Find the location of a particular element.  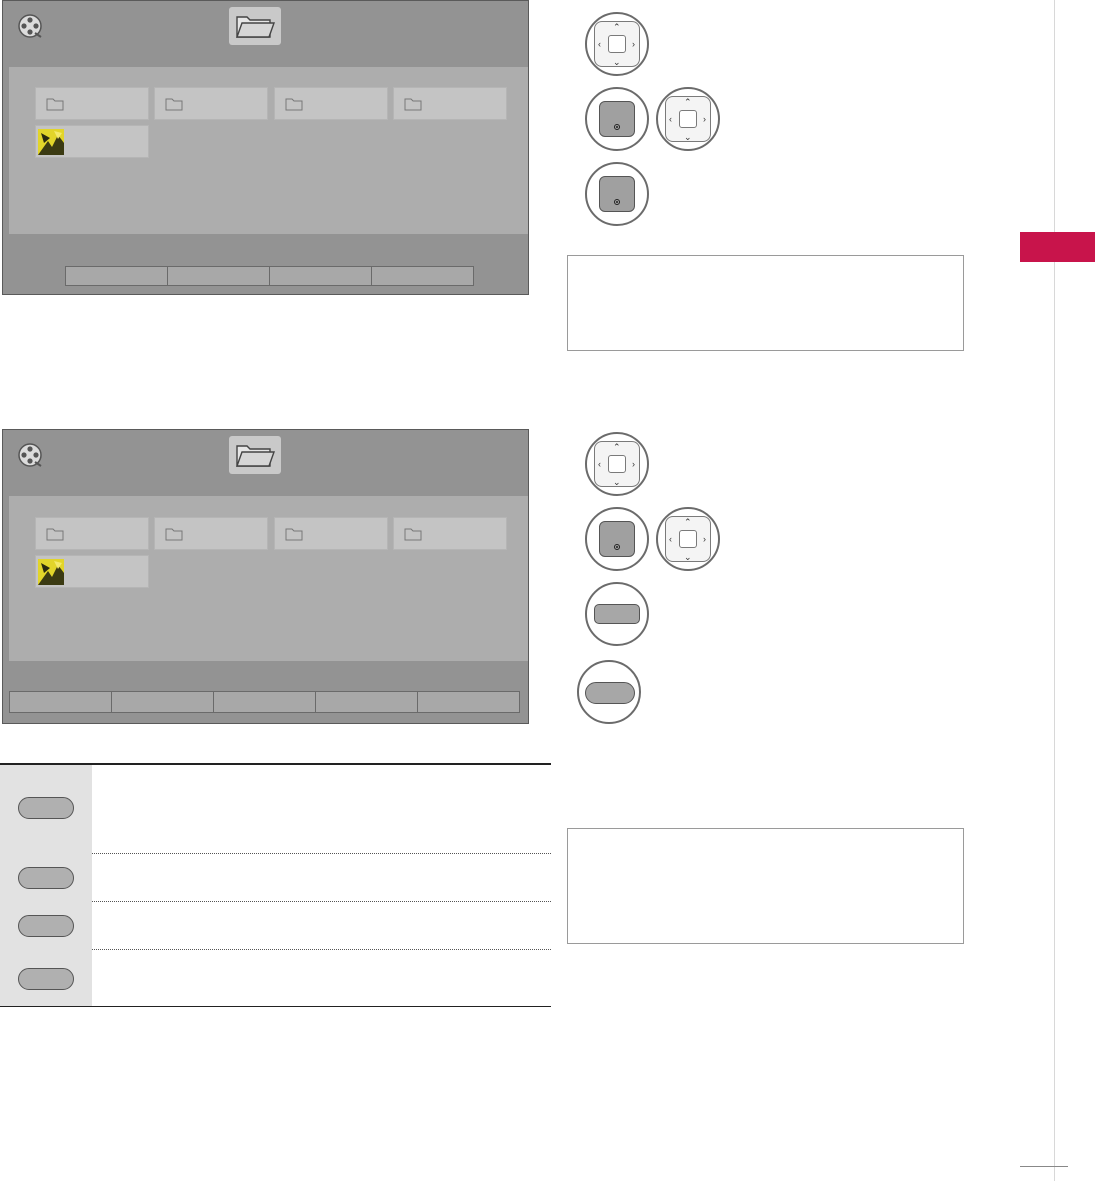

button-function-table is located at coordinates (275, 885).